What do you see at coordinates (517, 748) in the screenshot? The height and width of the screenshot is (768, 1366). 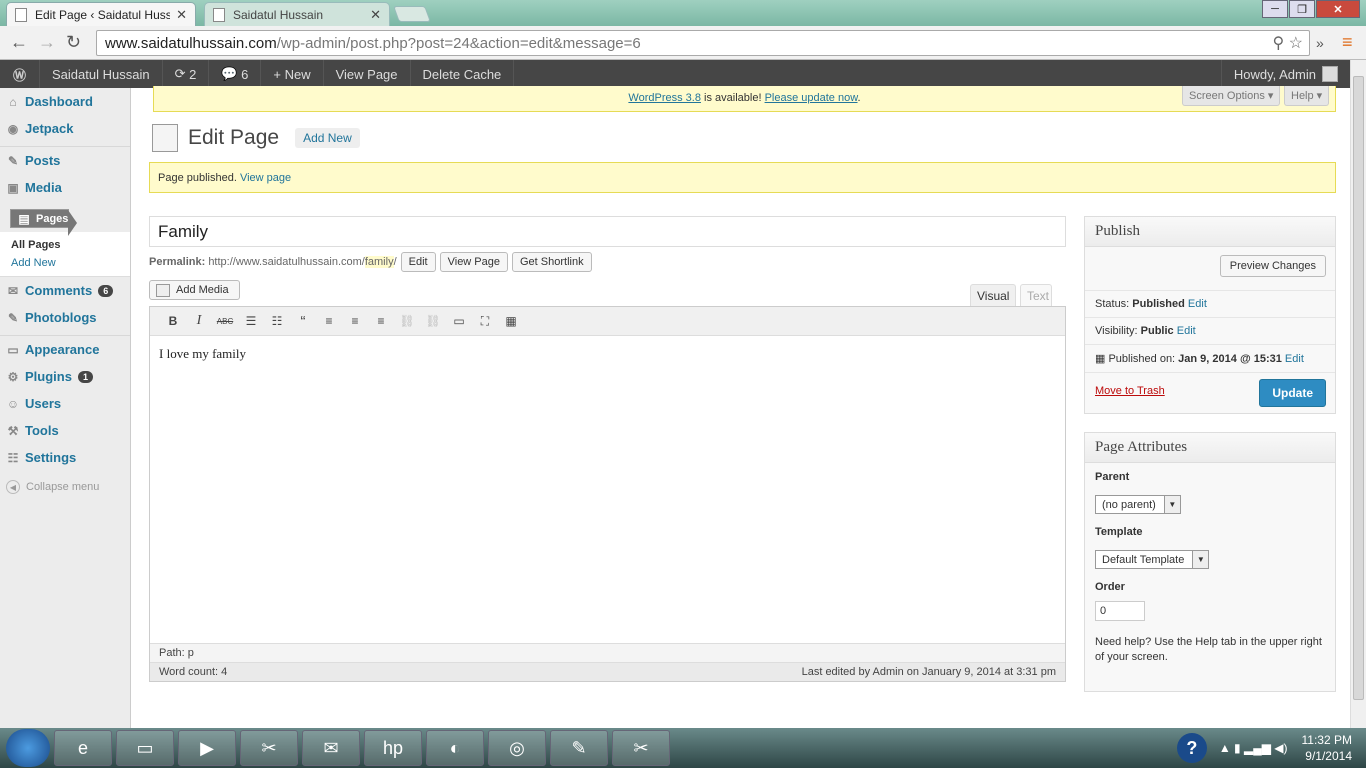 I see `chrome-icon: ◎` at bounding box center [517, 748].